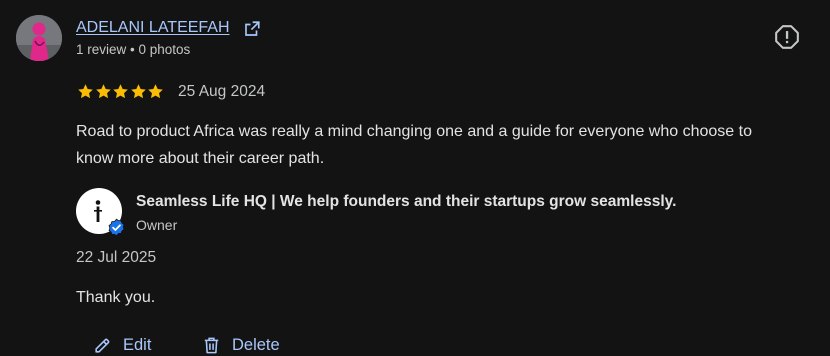 This screenshot has width=830, height=356. What do you see at coordinates (122, 345) in the screenshot?
I see `edit-button: Edit` at bounding box center [122, 345].